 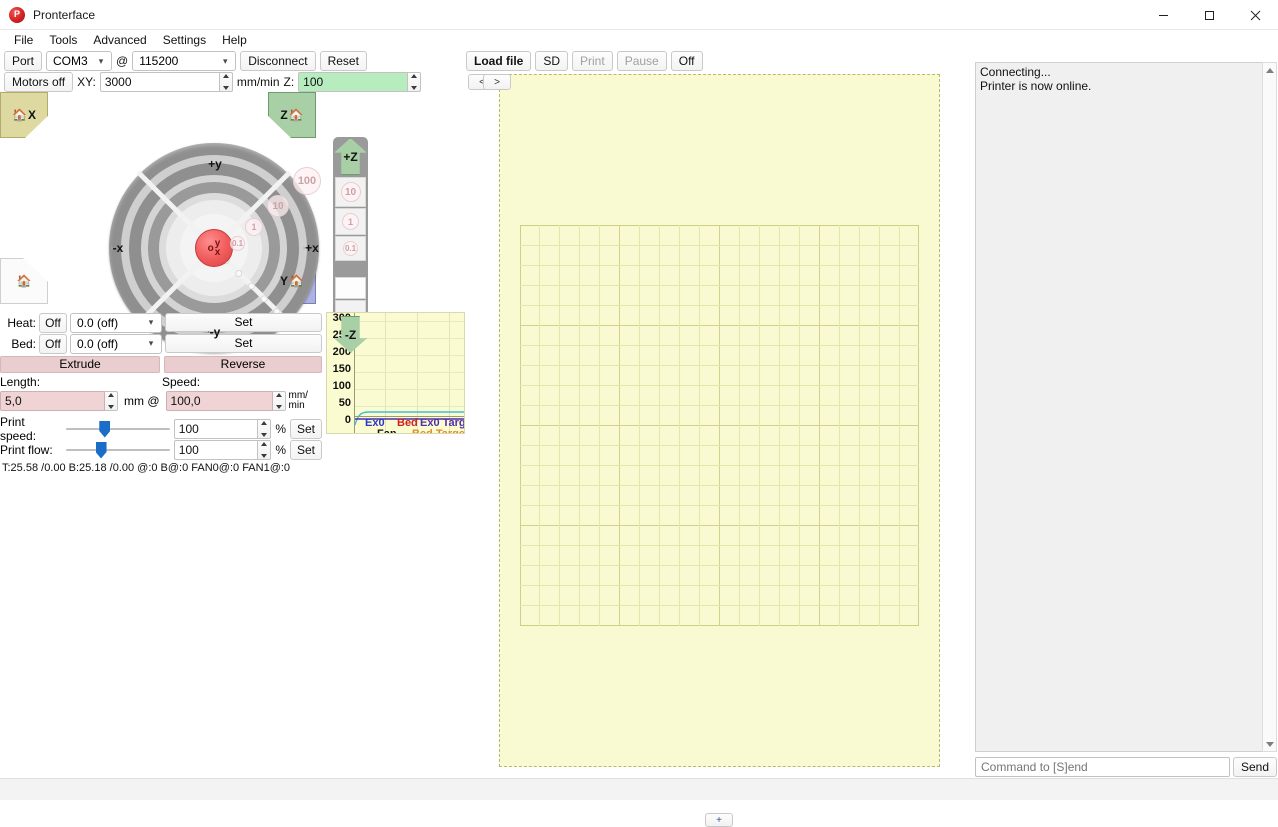 I want to click on z-step-1-segment: 1, so click(x=350, y=221).